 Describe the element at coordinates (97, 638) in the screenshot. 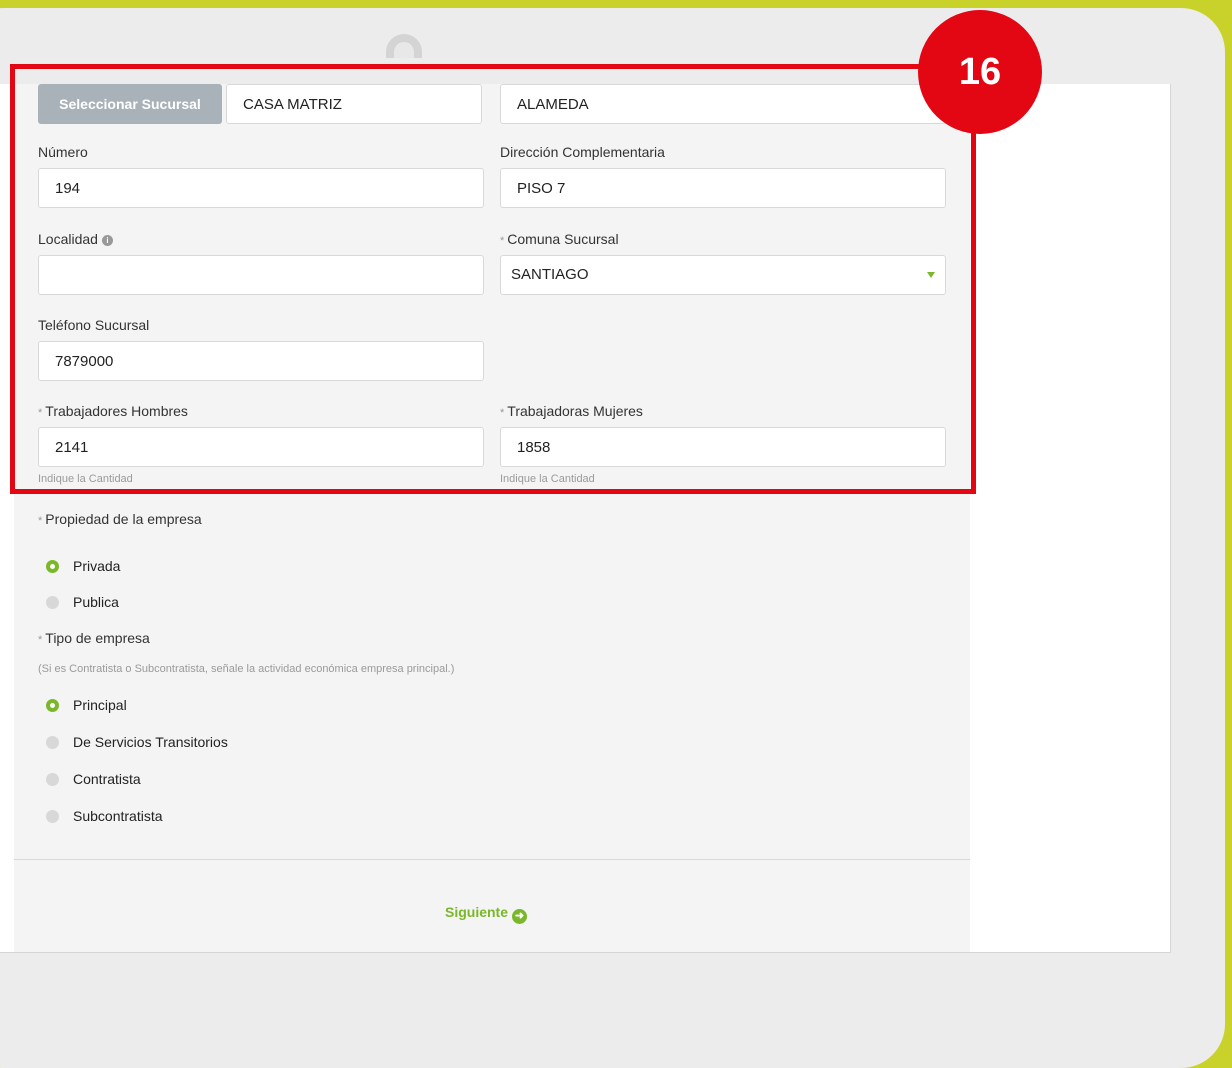

I see `tipo-label-text: Tipo de empresa` at that location.